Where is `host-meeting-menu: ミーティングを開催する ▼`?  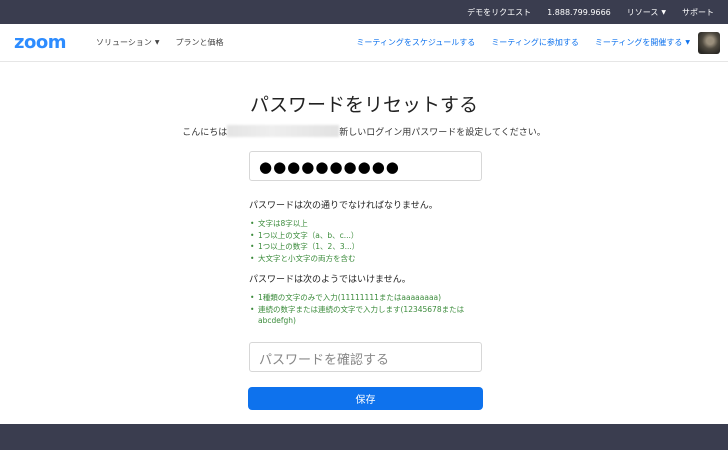 host-meeting-menu: ミーティングを開催する ▼ is located at coordinates (642, 42).